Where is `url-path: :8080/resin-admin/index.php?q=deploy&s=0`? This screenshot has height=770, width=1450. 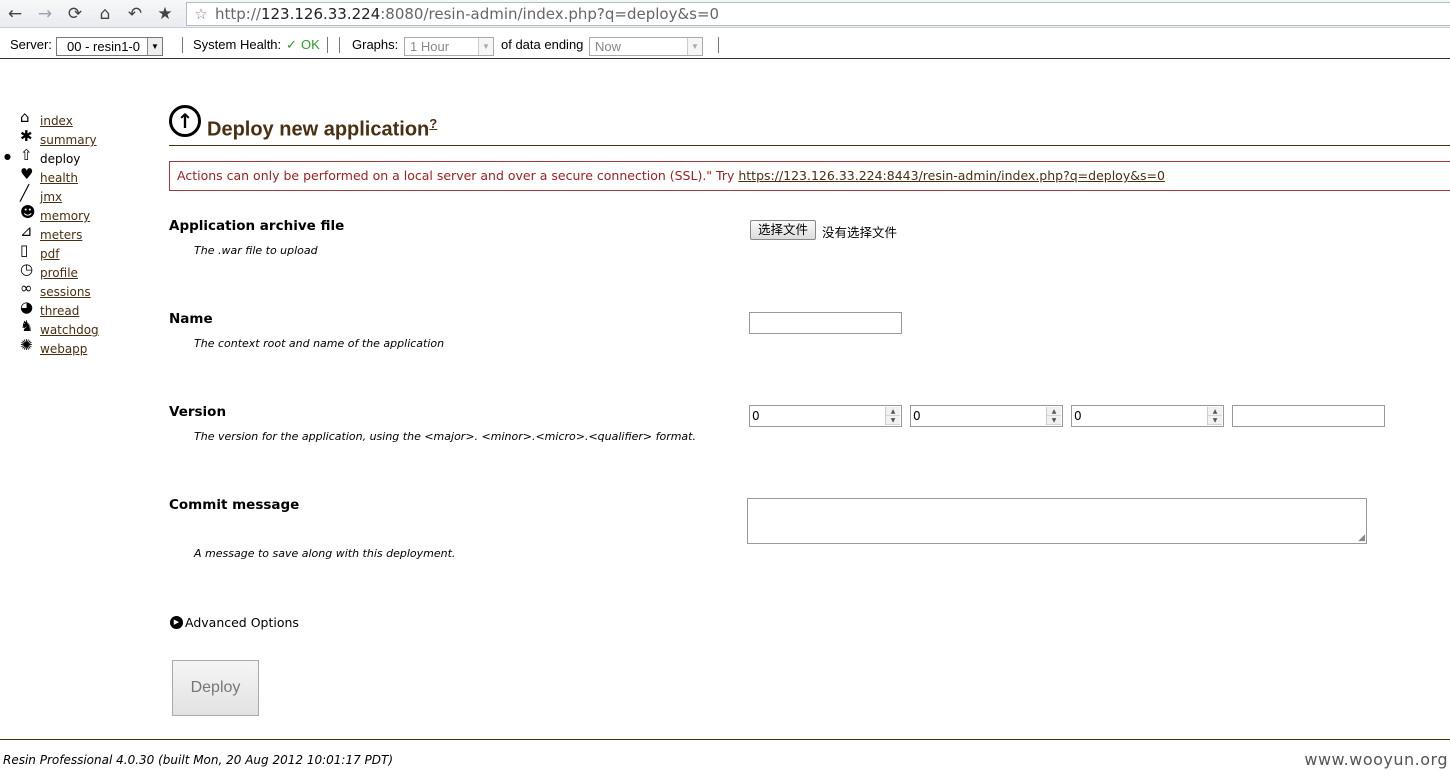
url-path: :8080/resin-admin/index.php?q=deploy&s=0 is located at coordinates (550, 14).